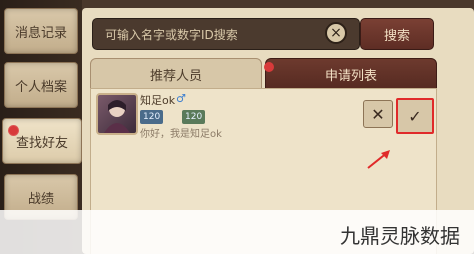 This screenshot has height=254, width=474. I want to click on side-tab-label: 消息记录, so click(40, 33).